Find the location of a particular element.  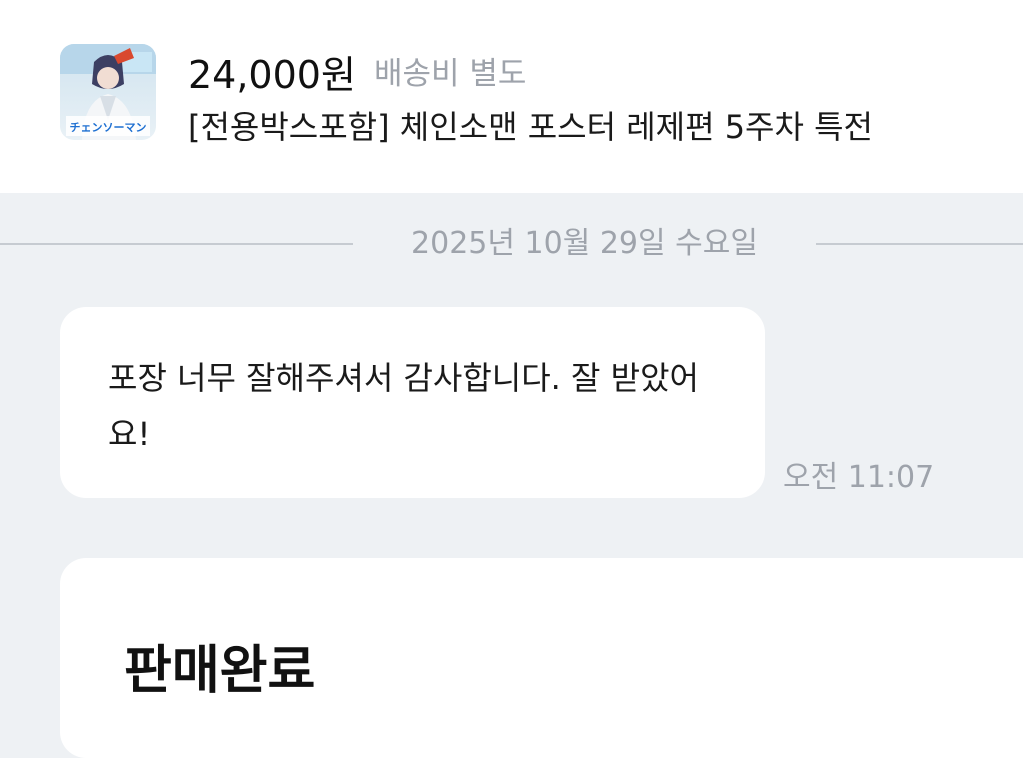

date-divider: 2025년 10월 29일 수요일 is located at coordinates (511, 244).